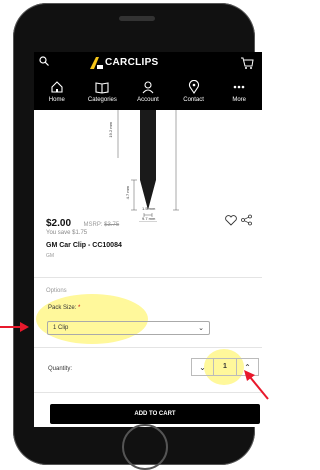  Describe the element at coordinates (59, 223) in the screenshot. I see `price: $2.00` at that location.